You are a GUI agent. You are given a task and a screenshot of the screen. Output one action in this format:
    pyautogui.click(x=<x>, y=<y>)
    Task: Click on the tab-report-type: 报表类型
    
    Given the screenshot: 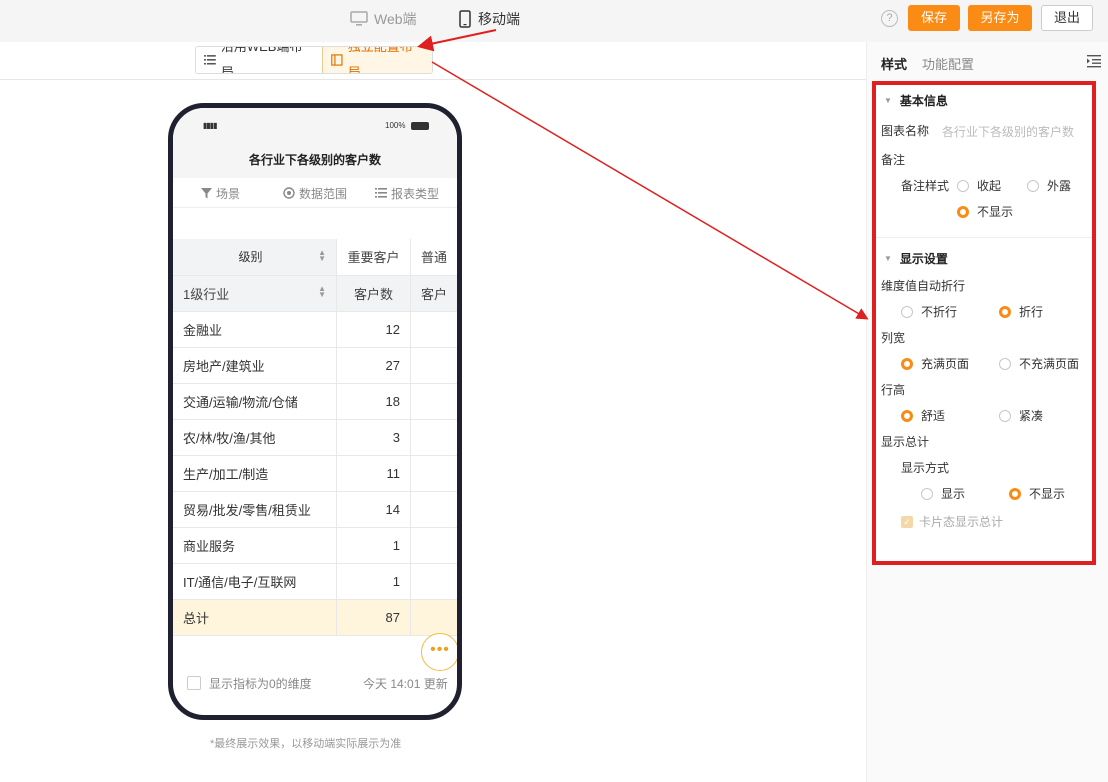 What is the action you would take?
    pyautogui.click(x=407, y=193)
    